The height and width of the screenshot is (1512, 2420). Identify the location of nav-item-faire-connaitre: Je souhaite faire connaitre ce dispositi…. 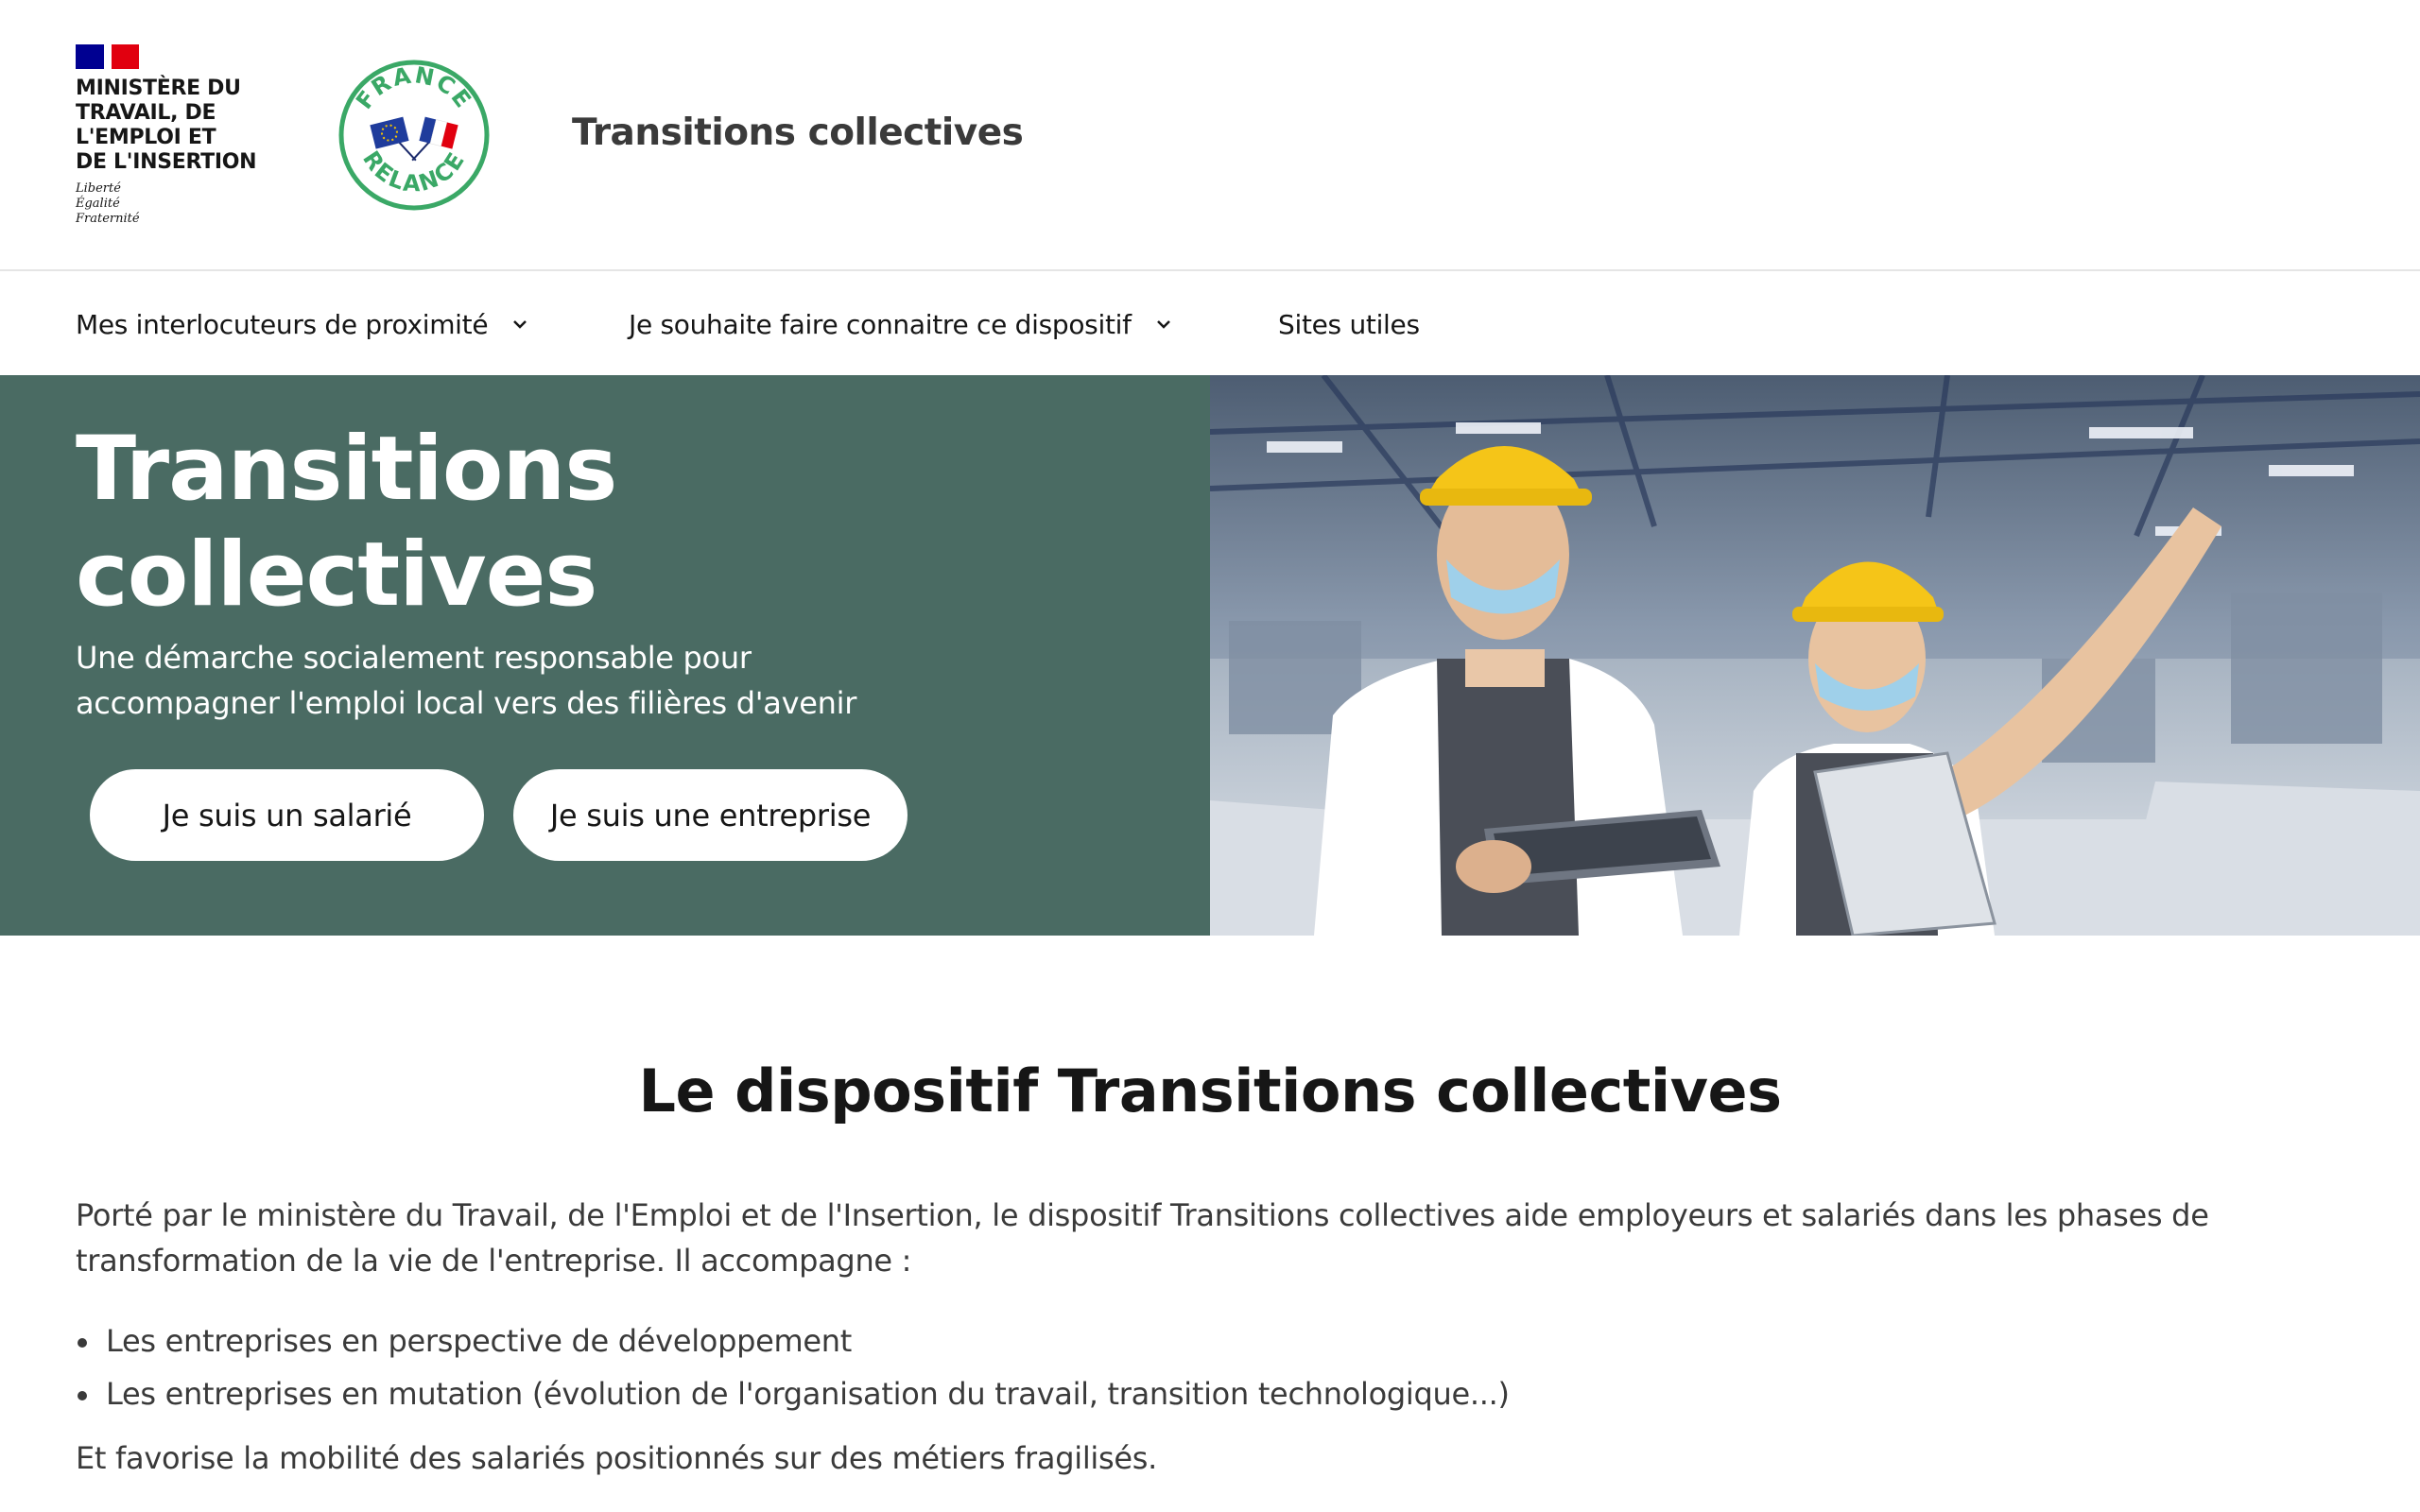
(902, 324).